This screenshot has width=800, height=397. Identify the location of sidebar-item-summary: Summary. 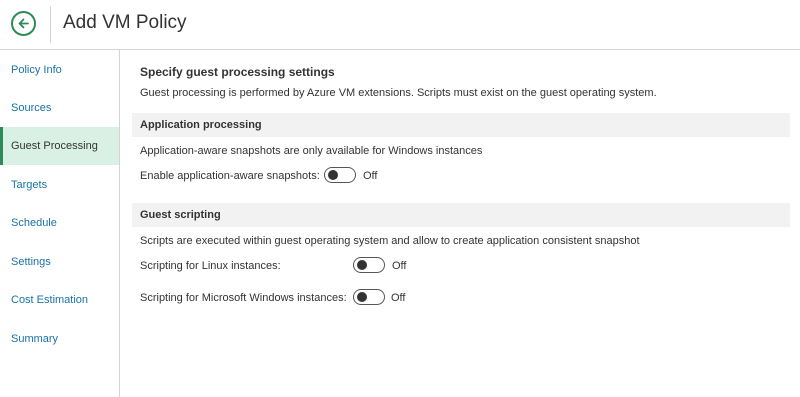
(59, 339).